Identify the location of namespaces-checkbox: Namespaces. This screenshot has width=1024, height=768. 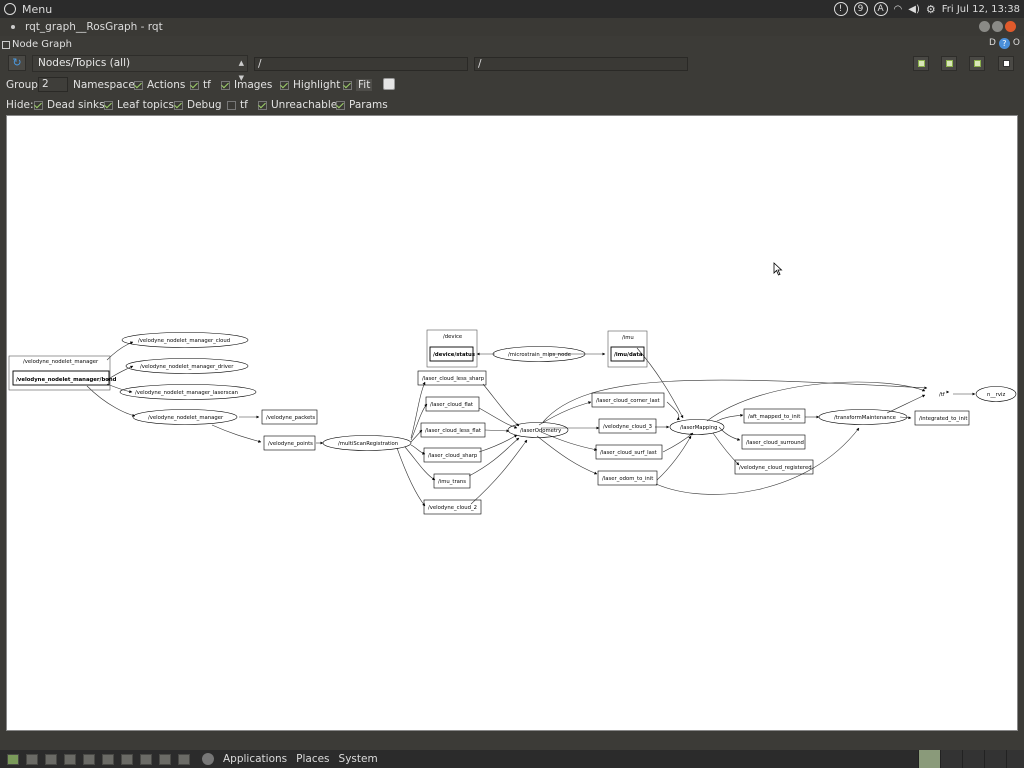
(106, 85).